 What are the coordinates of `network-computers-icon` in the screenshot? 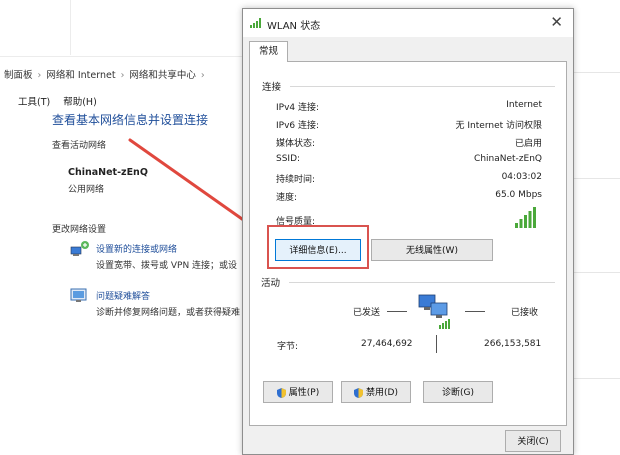 It's located at (434, 311).